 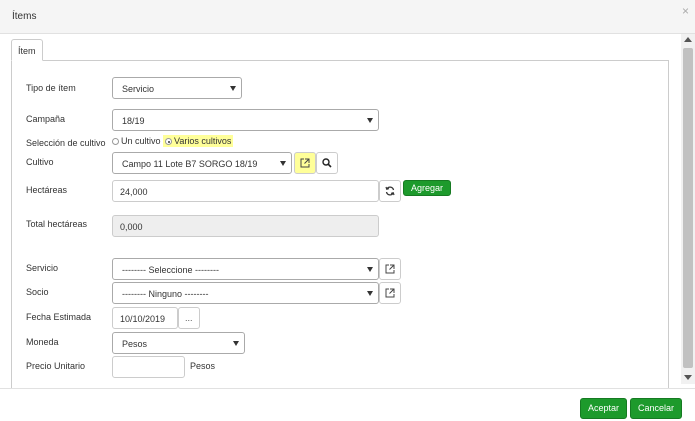 What do you see at coordinates (688, 39) in the screenshot?
I see `scroll-up-icon` at bounding box center [688, 39].